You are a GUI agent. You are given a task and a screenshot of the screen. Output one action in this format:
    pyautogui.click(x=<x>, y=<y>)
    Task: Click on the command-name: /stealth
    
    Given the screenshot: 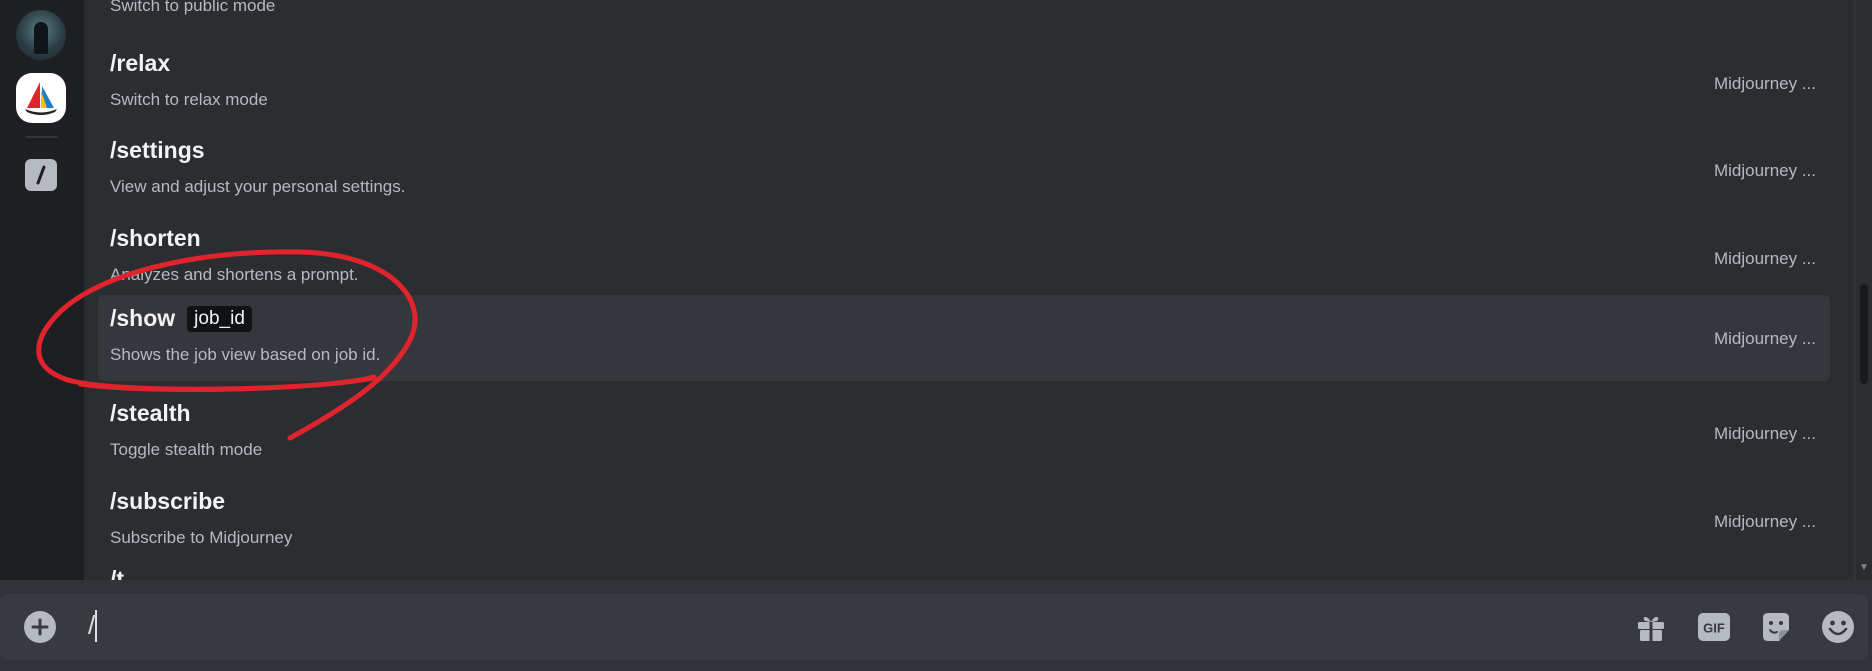 What is the action you would take?
    pyautogui.click(x=150, y=413)
    